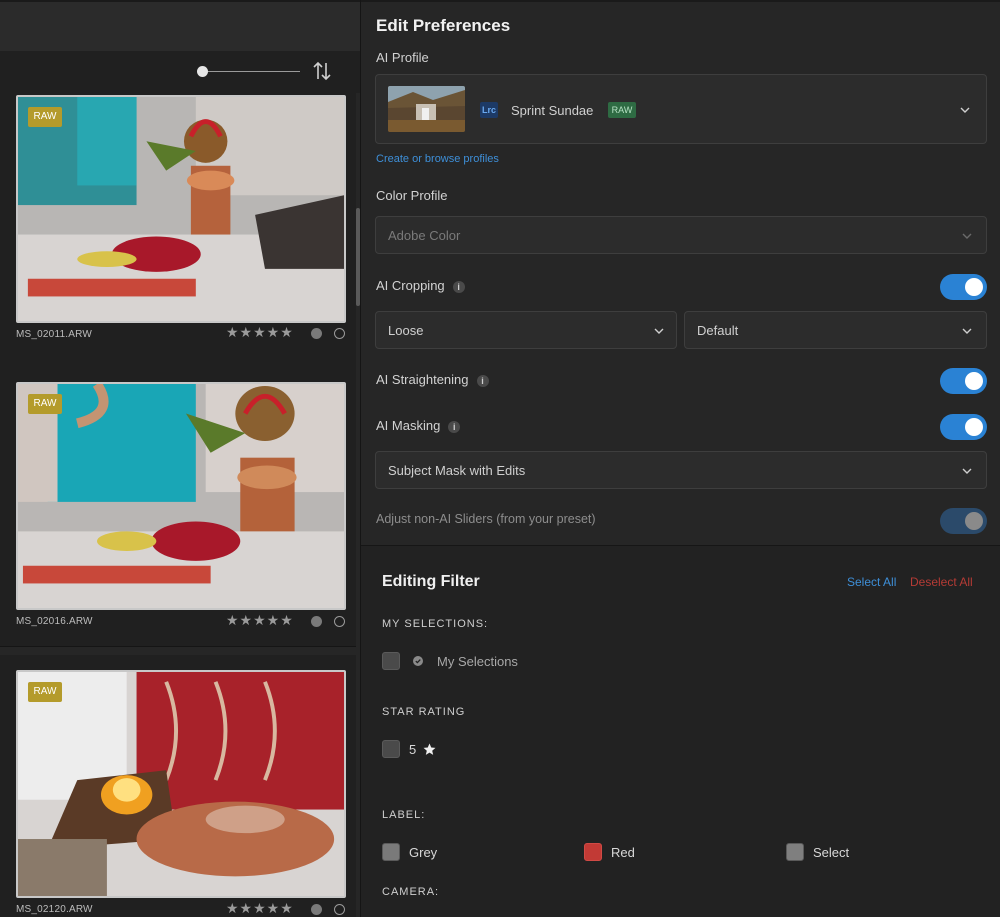 Image resolution: width=1000 pixels, height=917 pixels. What do you see at coordinates (795, 852) in the screenshot?
I see `label-select-checkbox` at bounding box center [795, 852].